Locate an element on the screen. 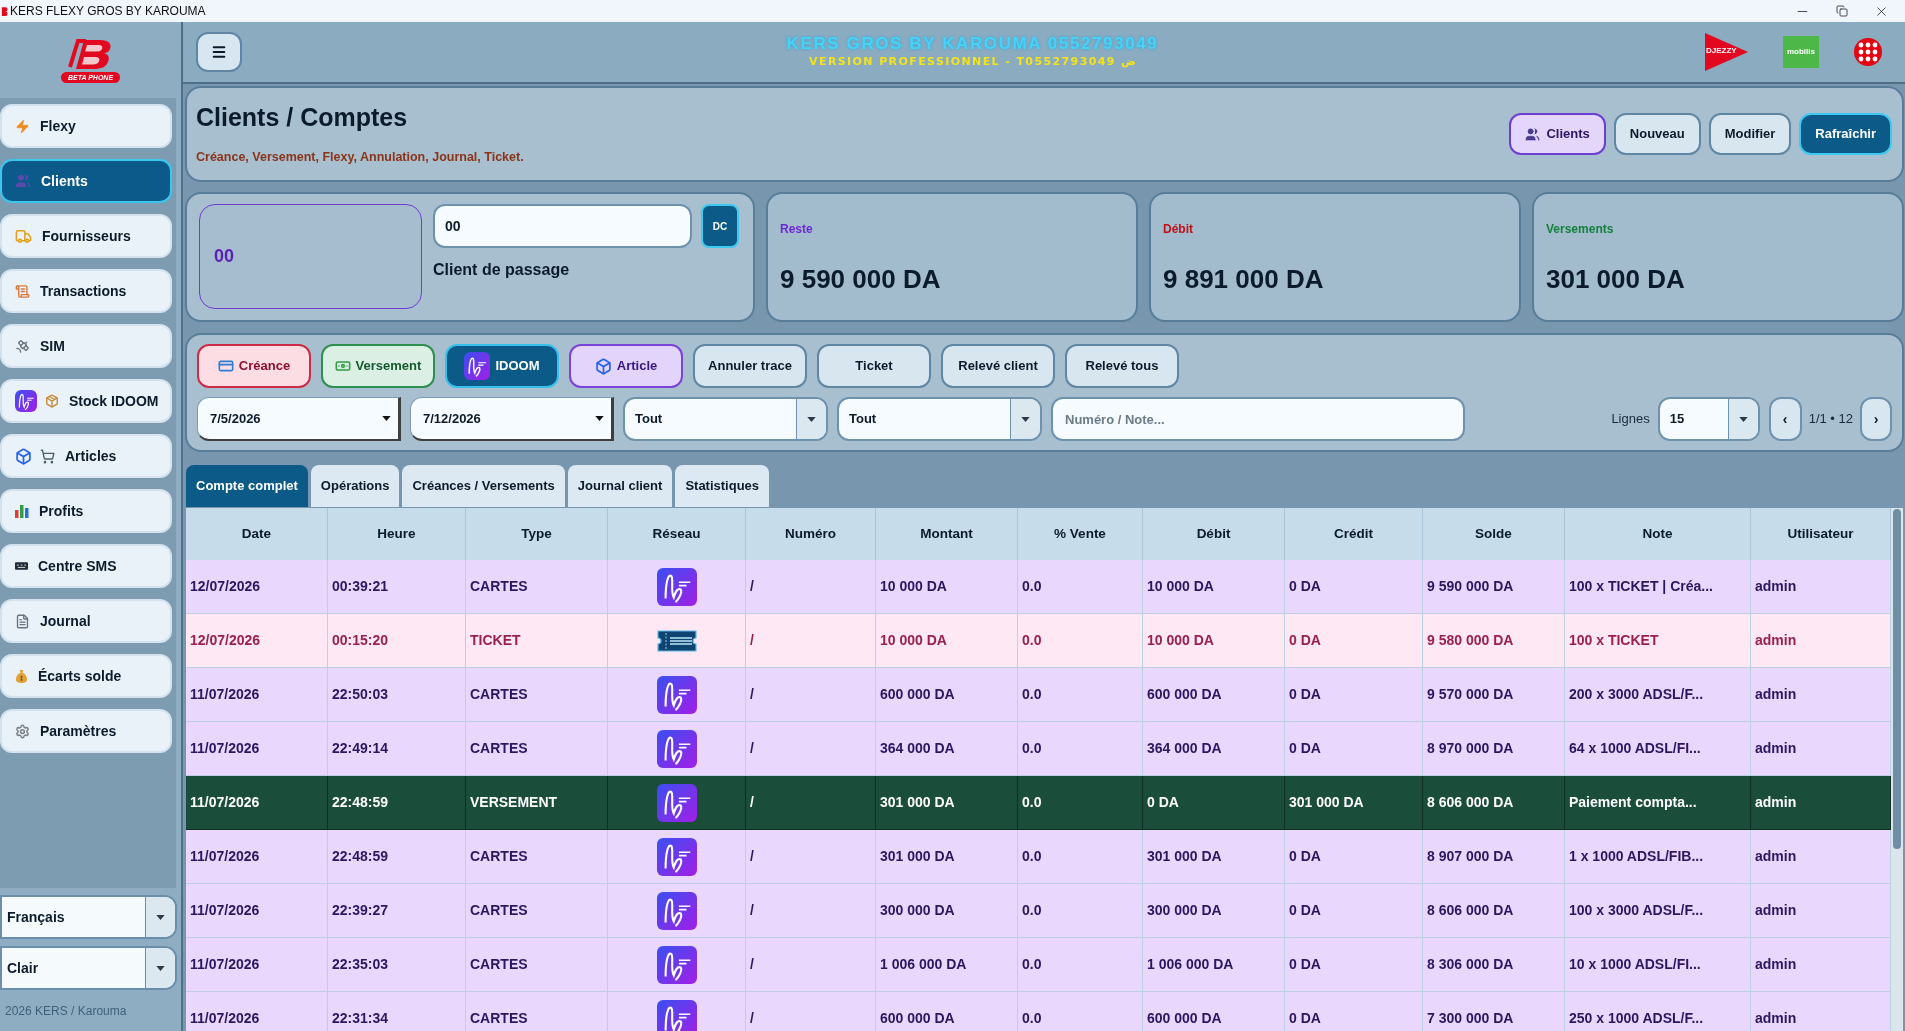 The height and width of the screenshot is (1031, 1905). sidebar-item: Profits is located at coordinates (86, 511).